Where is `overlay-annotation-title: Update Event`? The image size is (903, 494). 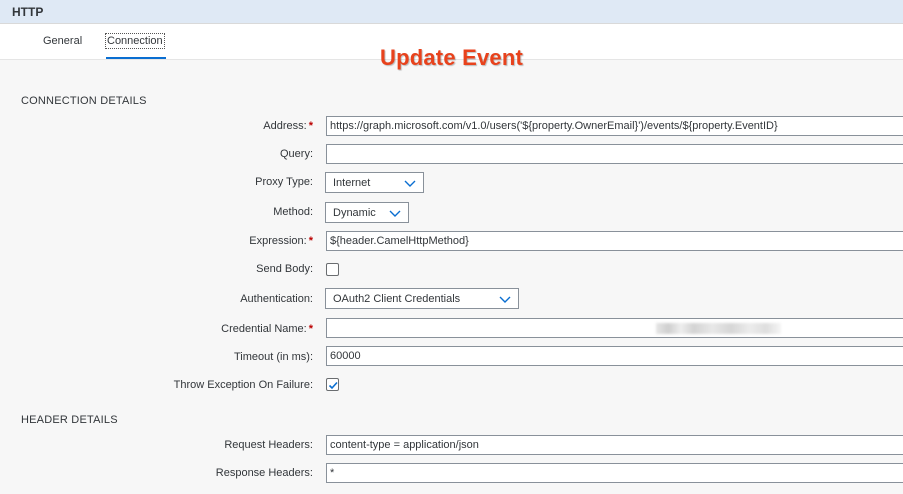
overlay-annotation-title: Update Event is located at coordinates (451, 57).